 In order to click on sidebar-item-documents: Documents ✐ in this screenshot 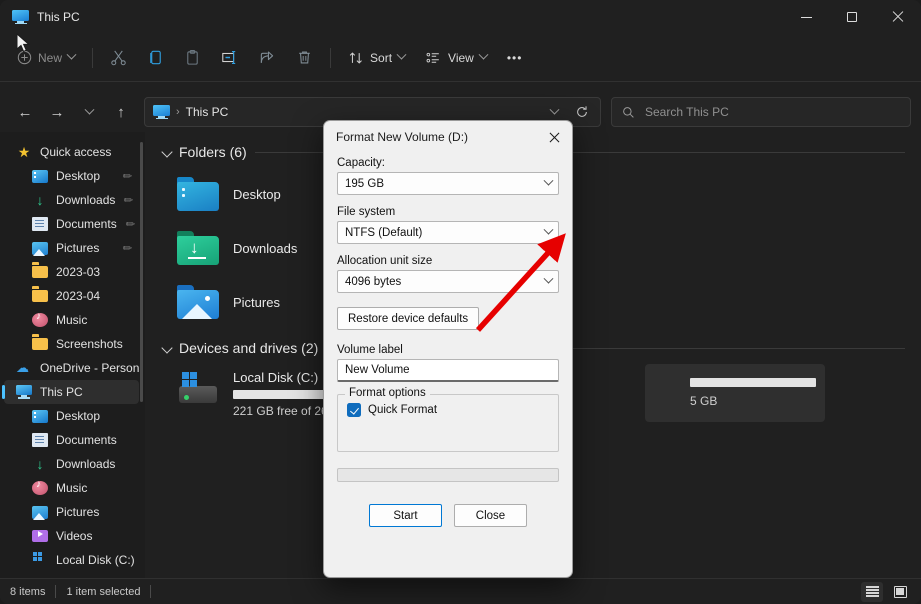, I will do `click(71, 224)`.